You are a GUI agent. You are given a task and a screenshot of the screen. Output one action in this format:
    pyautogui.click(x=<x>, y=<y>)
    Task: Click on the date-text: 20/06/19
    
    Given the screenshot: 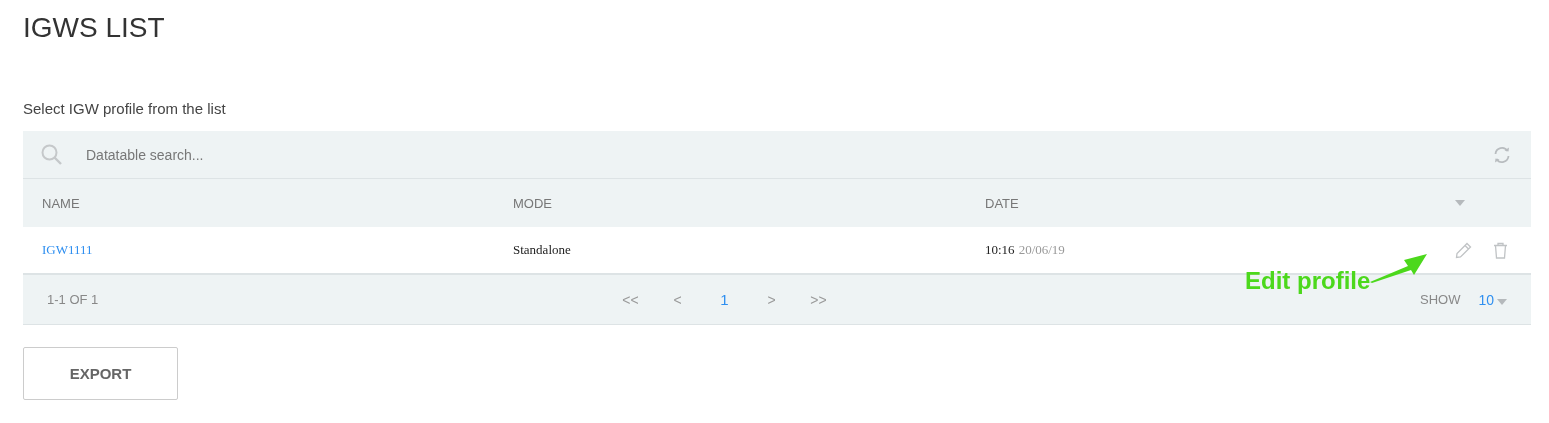 What is the action you would take?
    pyautogui.click(x=1041, y=250)
    